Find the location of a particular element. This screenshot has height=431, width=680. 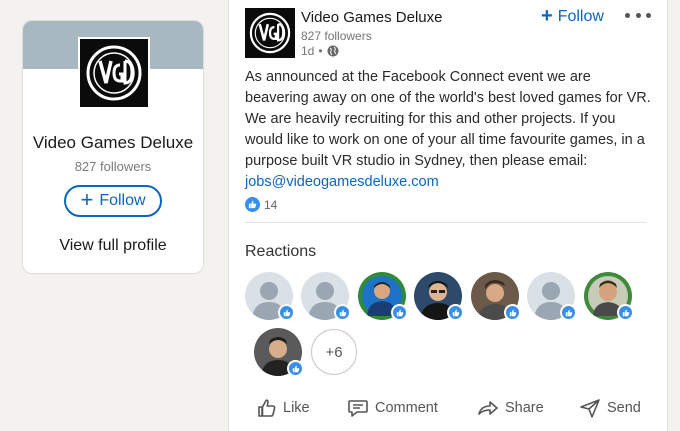

company-logo is located at coordinates (114, 73).